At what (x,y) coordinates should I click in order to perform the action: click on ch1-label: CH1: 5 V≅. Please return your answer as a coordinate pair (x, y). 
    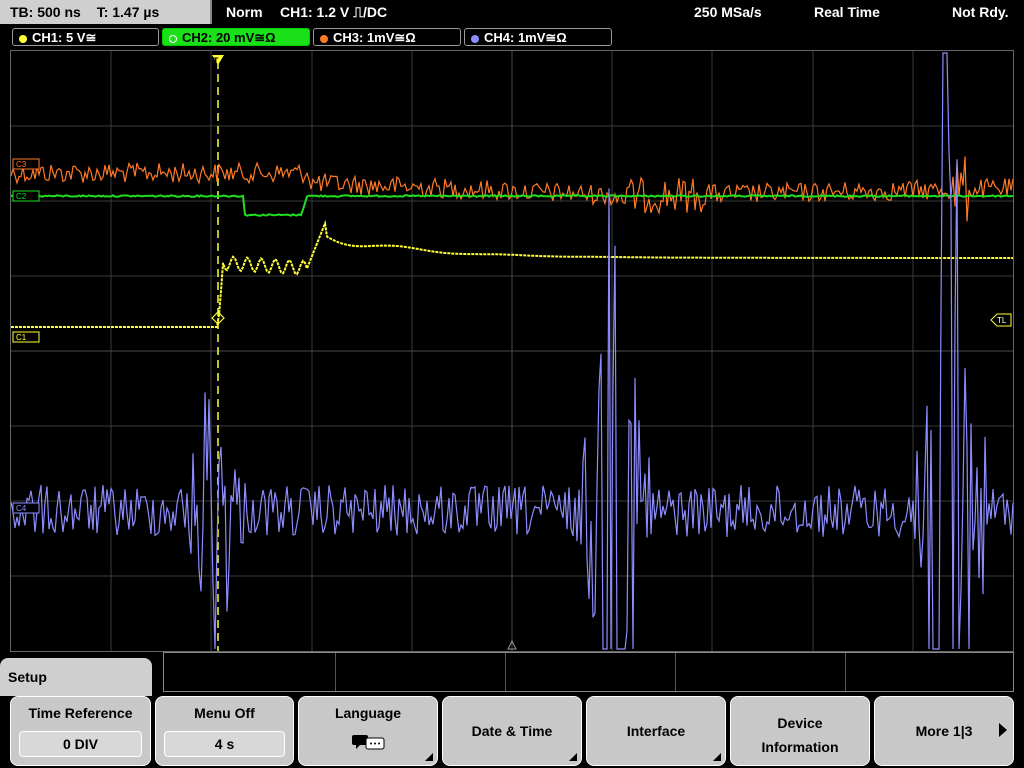
    Looking at the image, I should click on (64, 37).